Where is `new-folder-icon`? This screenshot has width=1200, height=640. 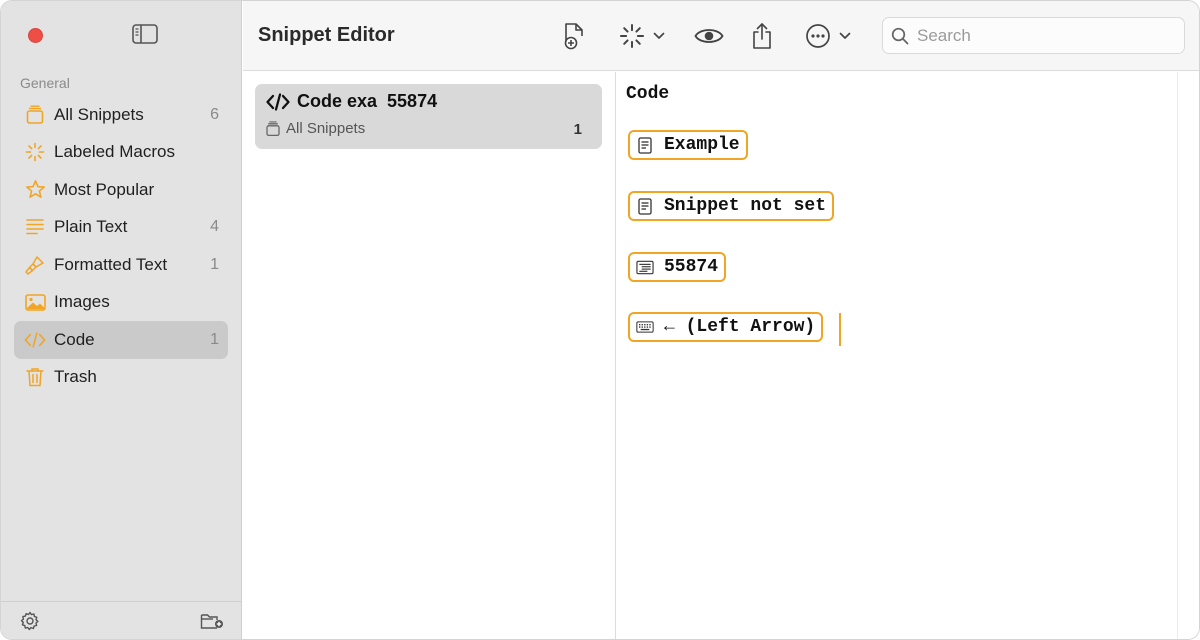
new-folder-icon is located at coordinates (212, 623).